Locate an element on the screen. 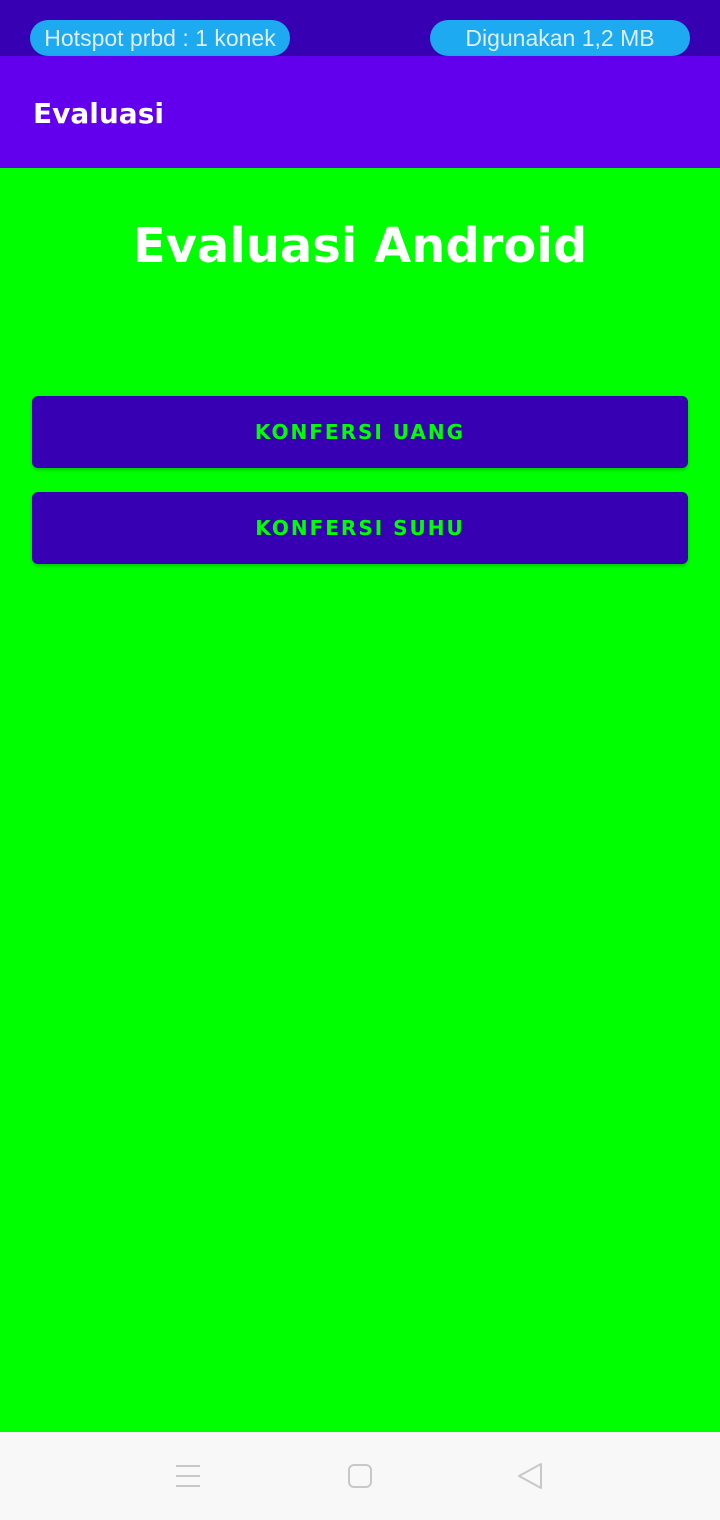 The width and height of the screenshot is (720, 1520). home-icon is located at coordinates (360, 1476).